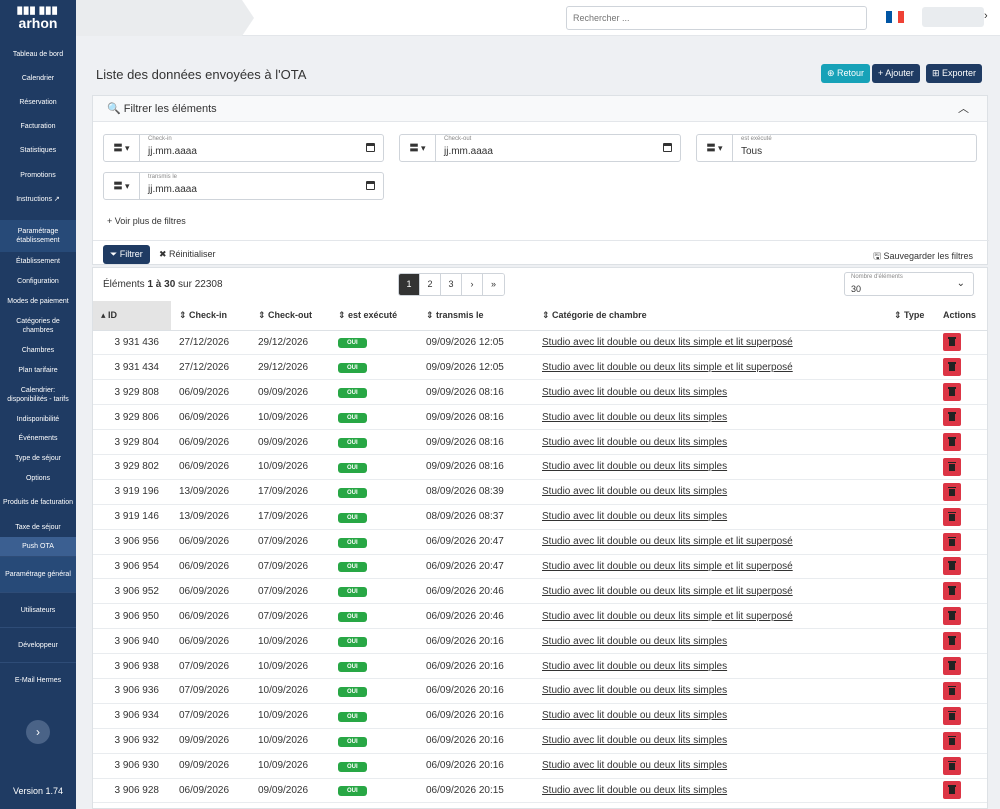  What do you see at coordinates (38, 20) in the screenshot?
I see `logo: ▉▉▉ ▉▉▉ arhon` at bounding box center [38, 20].